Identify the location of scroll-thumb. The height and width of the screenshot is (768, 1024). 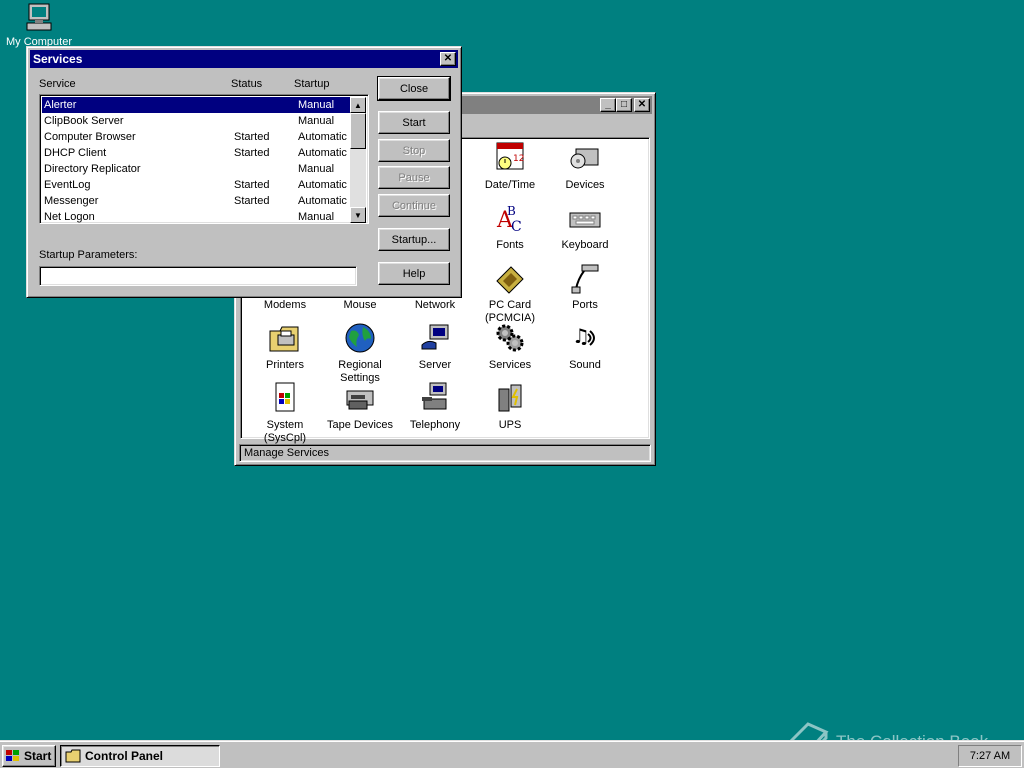
(358, 131).